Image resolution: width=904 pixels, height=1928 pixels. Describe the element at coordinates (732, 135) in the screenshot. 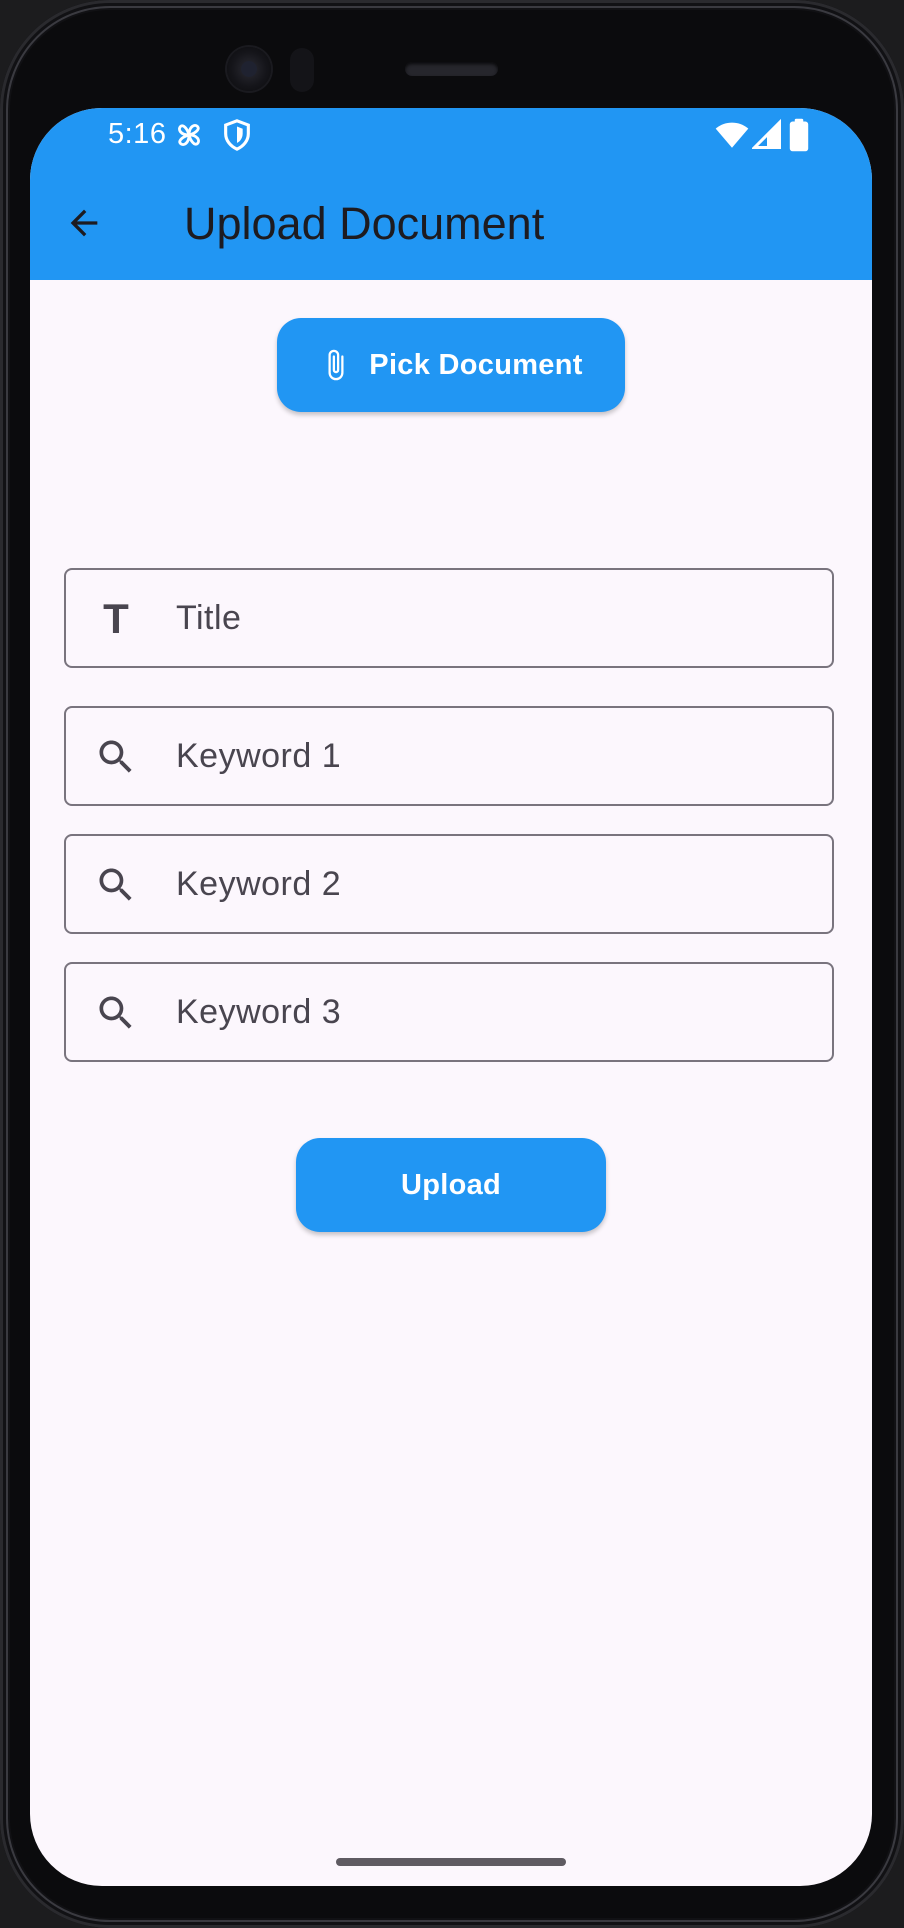

I see `wifi-icon` at that location.